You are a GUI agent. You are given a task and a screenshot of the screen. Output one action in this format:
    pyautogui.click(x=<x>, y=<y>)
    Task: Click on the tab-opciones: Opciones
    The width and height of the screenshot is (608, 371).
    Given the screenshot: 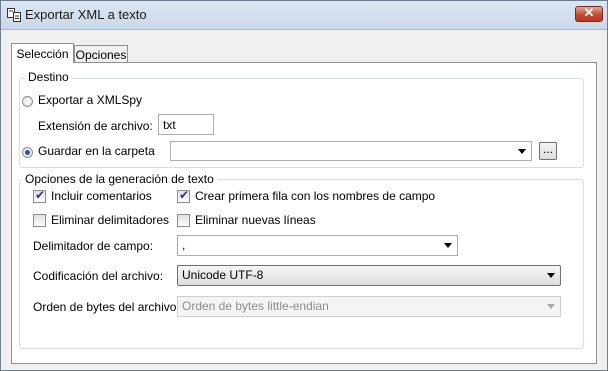 What is the action you would take?
    pyautogui.click(x=101, y=53)
    